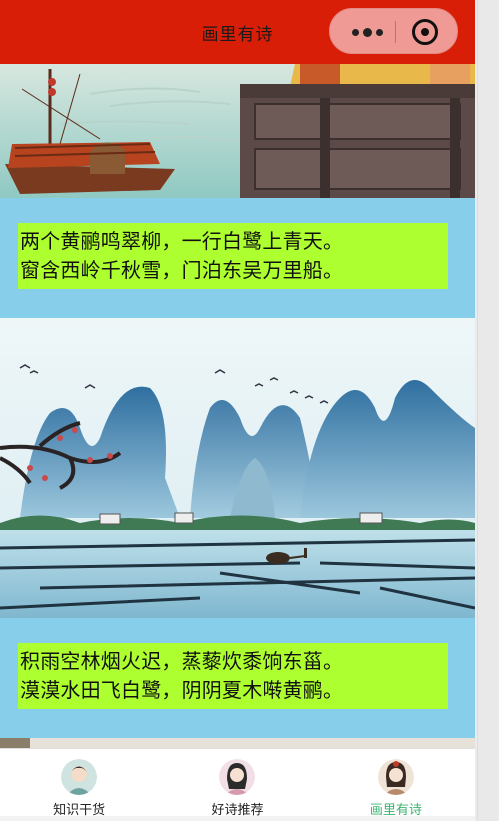 This screenshot has width=499, height=821. I want to click on tab-knowledge: 知识干货, so click(79, 785).